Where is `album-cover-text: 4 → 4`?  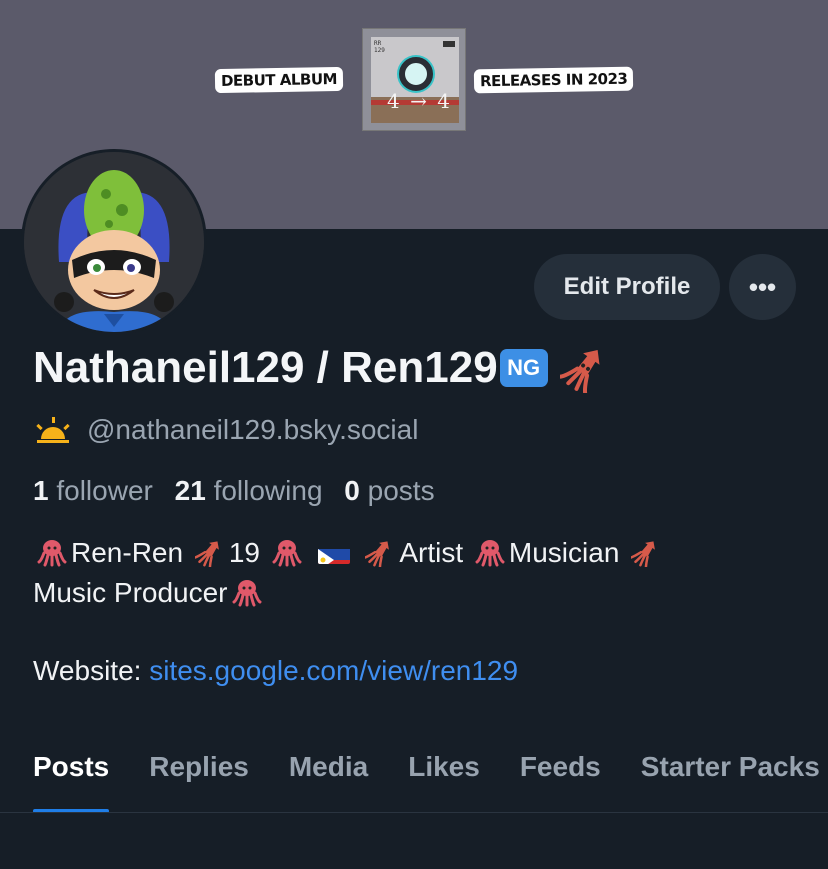
album-cover-text: 4 → 4 is located at coordinates (419, 101).